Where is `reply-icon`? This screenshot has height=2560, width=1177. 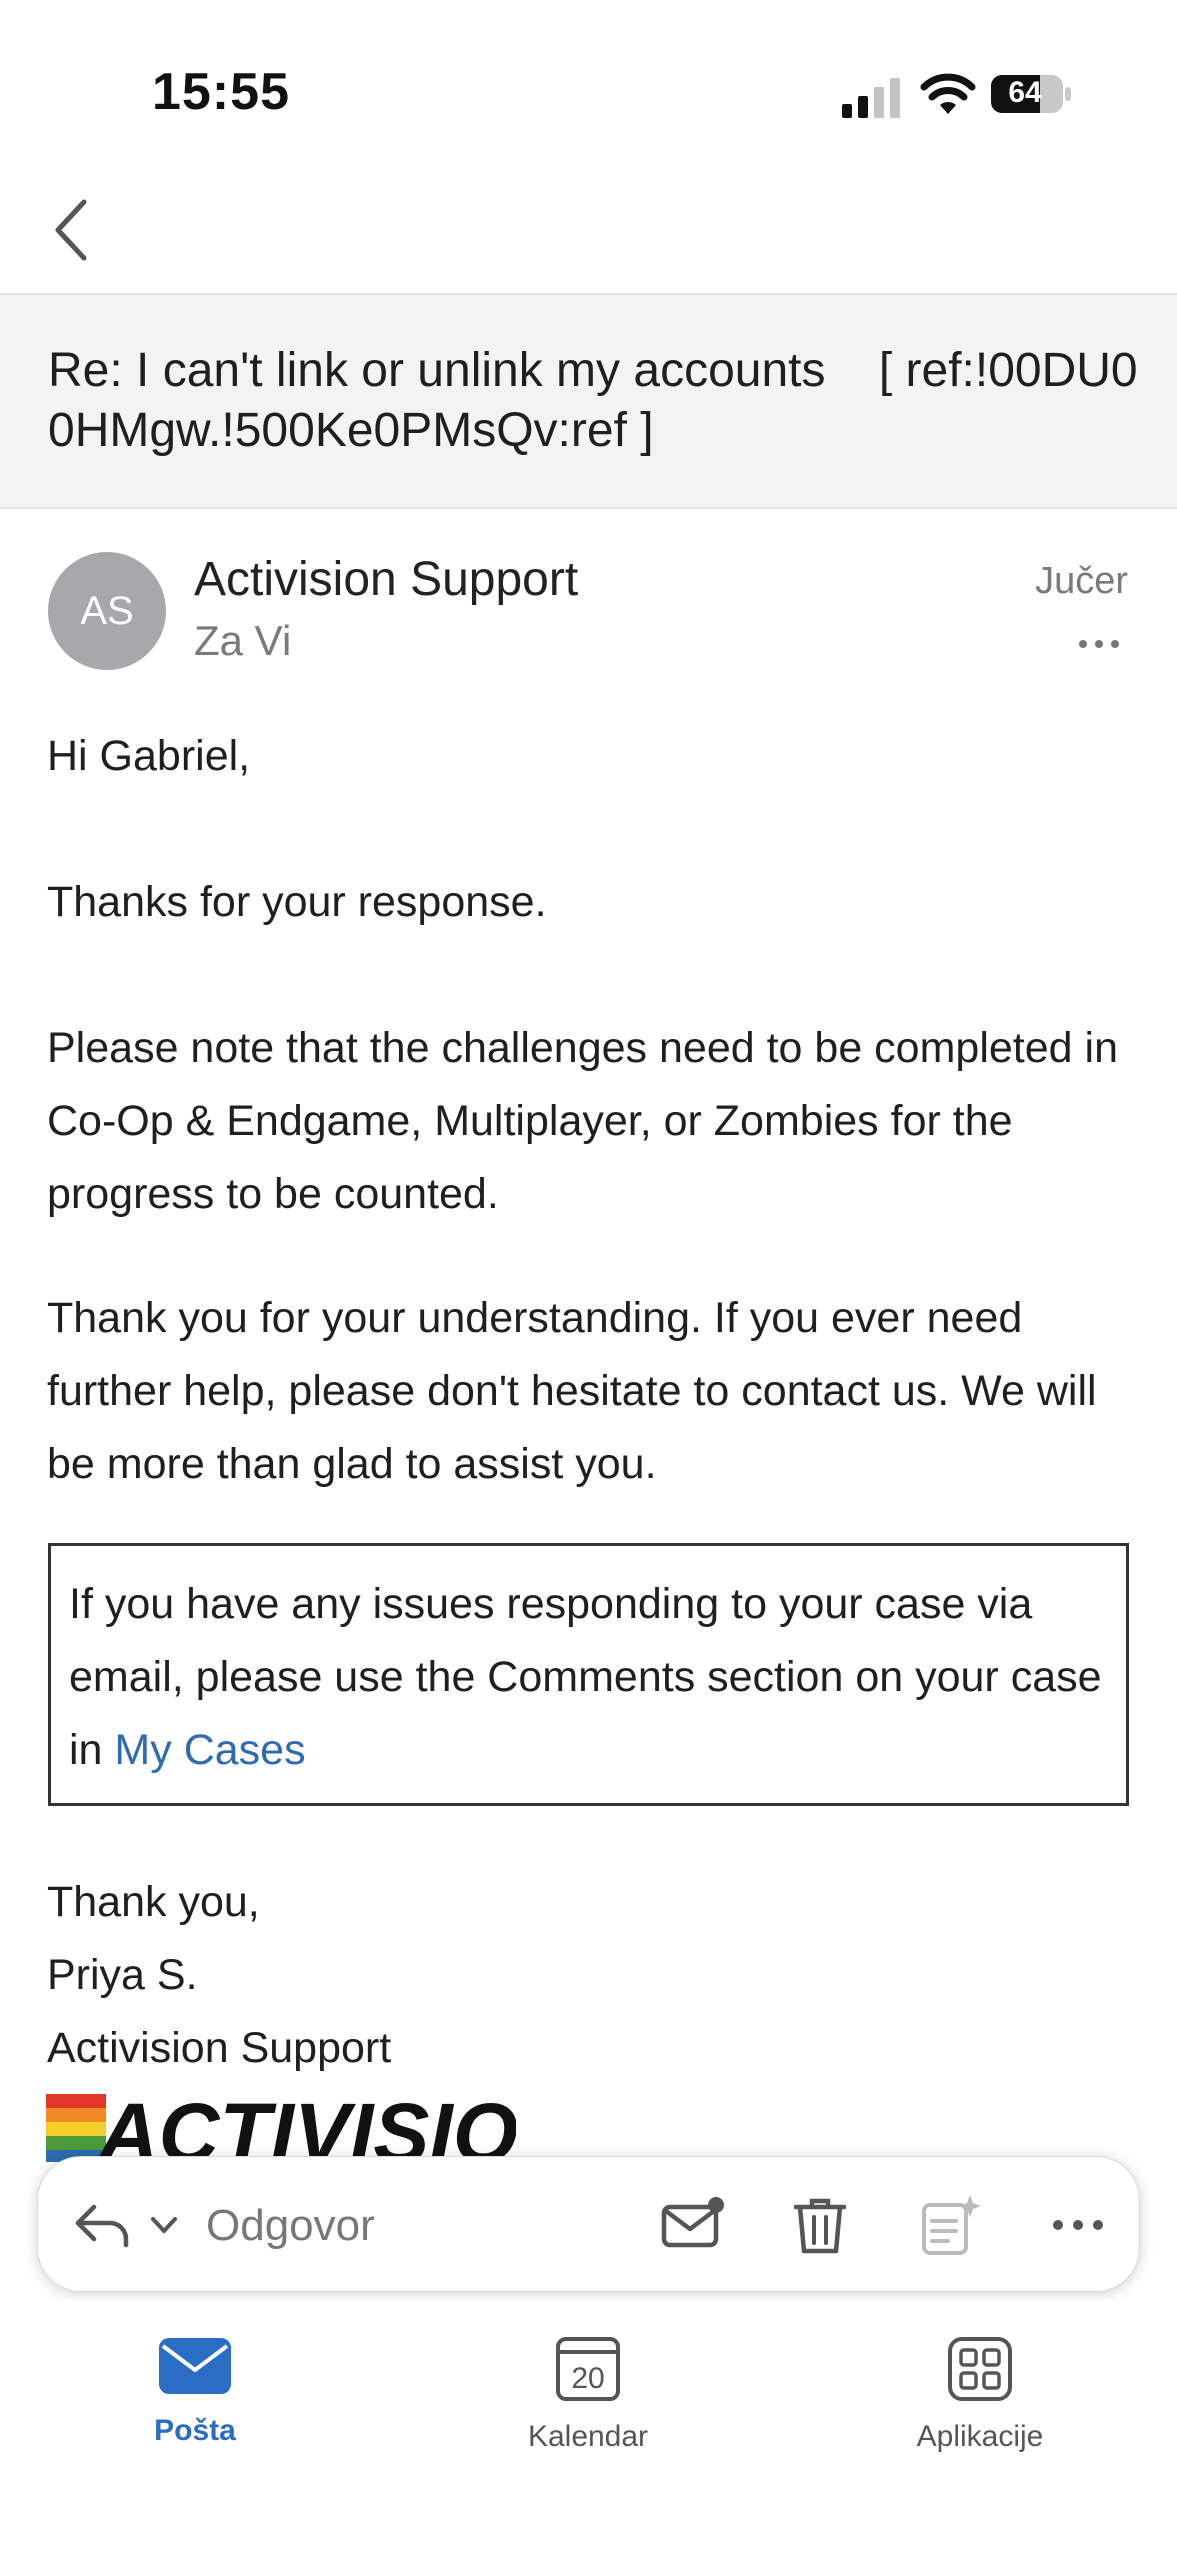
reply-icon is located at coordinates (102, 2225).